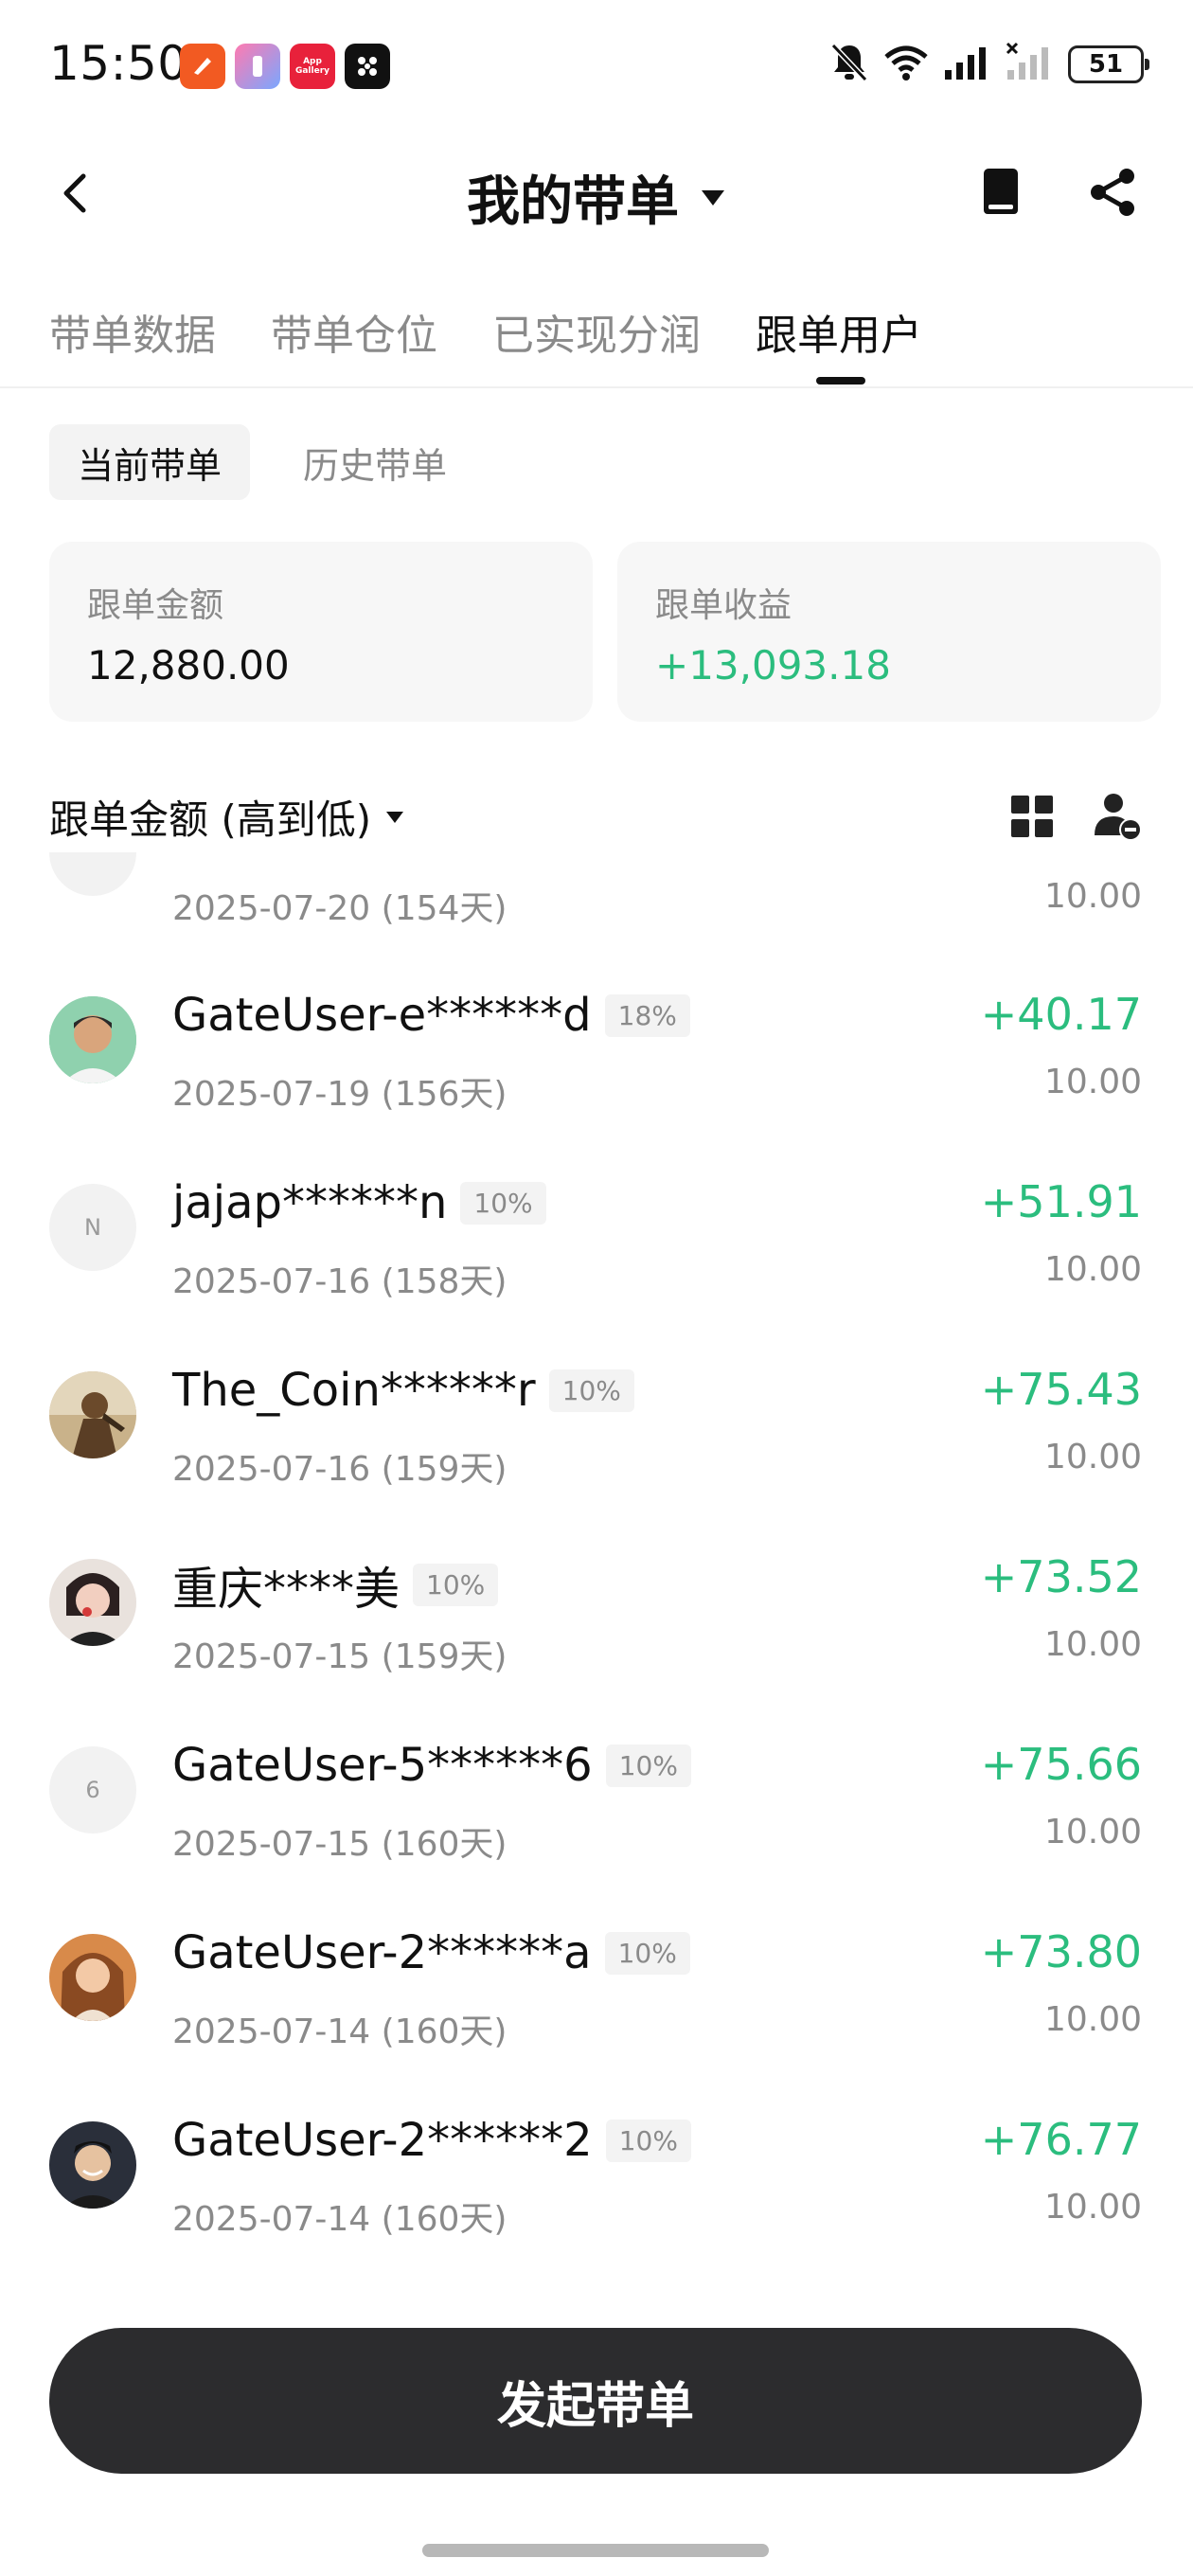 The image size is (1193, 2576). Describe the element at coordinates (840, 381) in the screenshot. I see `active-tab-indicator` at that location.